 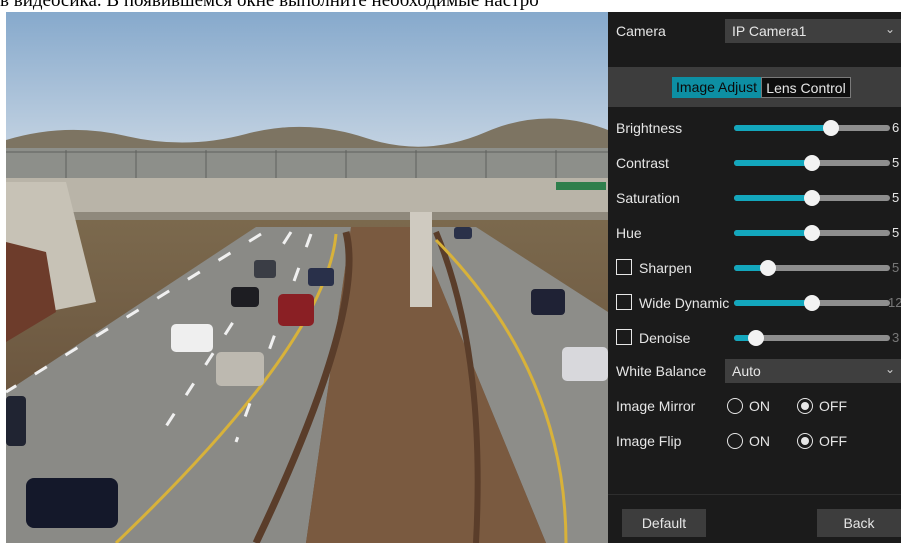 I want to click on hue-value: 5, so click(x=896, y=232).